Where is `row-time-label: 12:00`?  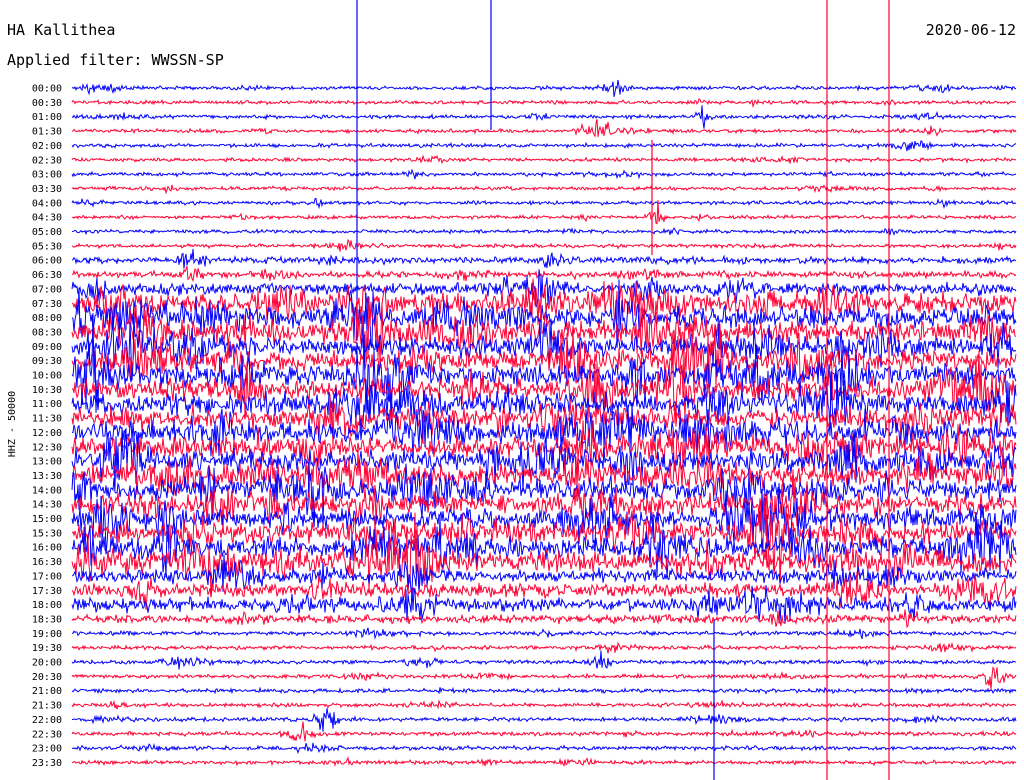 row-time-label: 12:00 is located at coordinates (47, 433).